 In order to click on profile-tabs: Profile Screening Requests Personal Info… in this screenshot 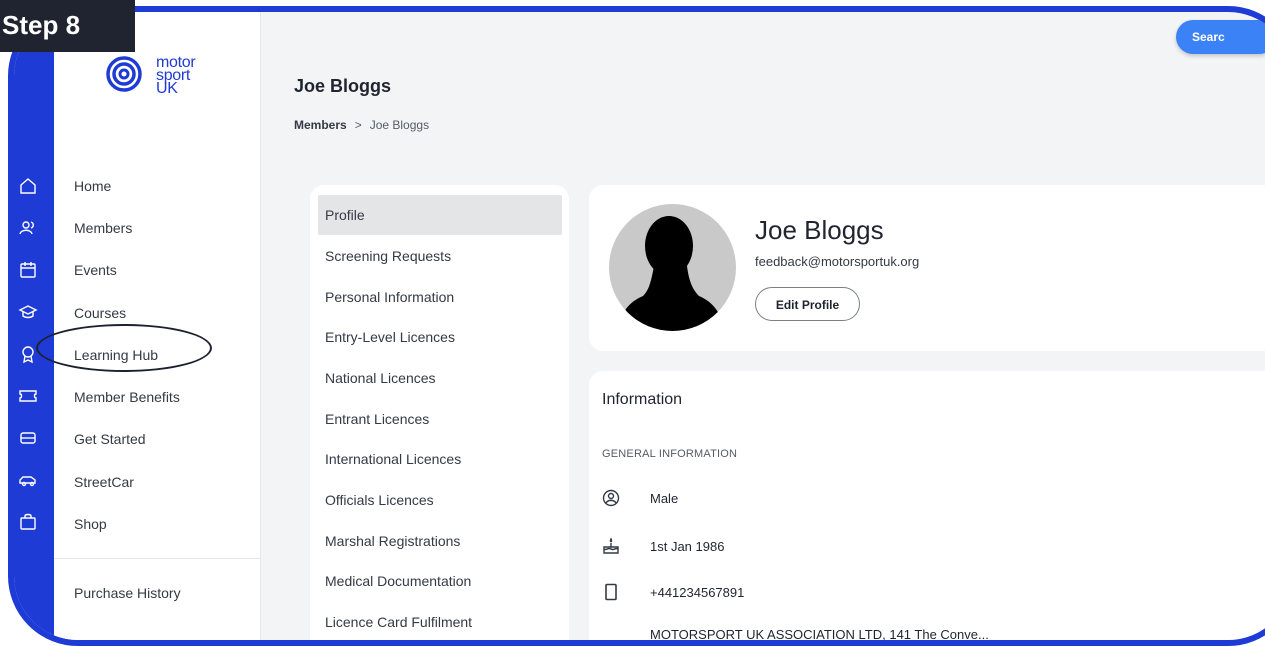, I will do `click(439, 412)`.